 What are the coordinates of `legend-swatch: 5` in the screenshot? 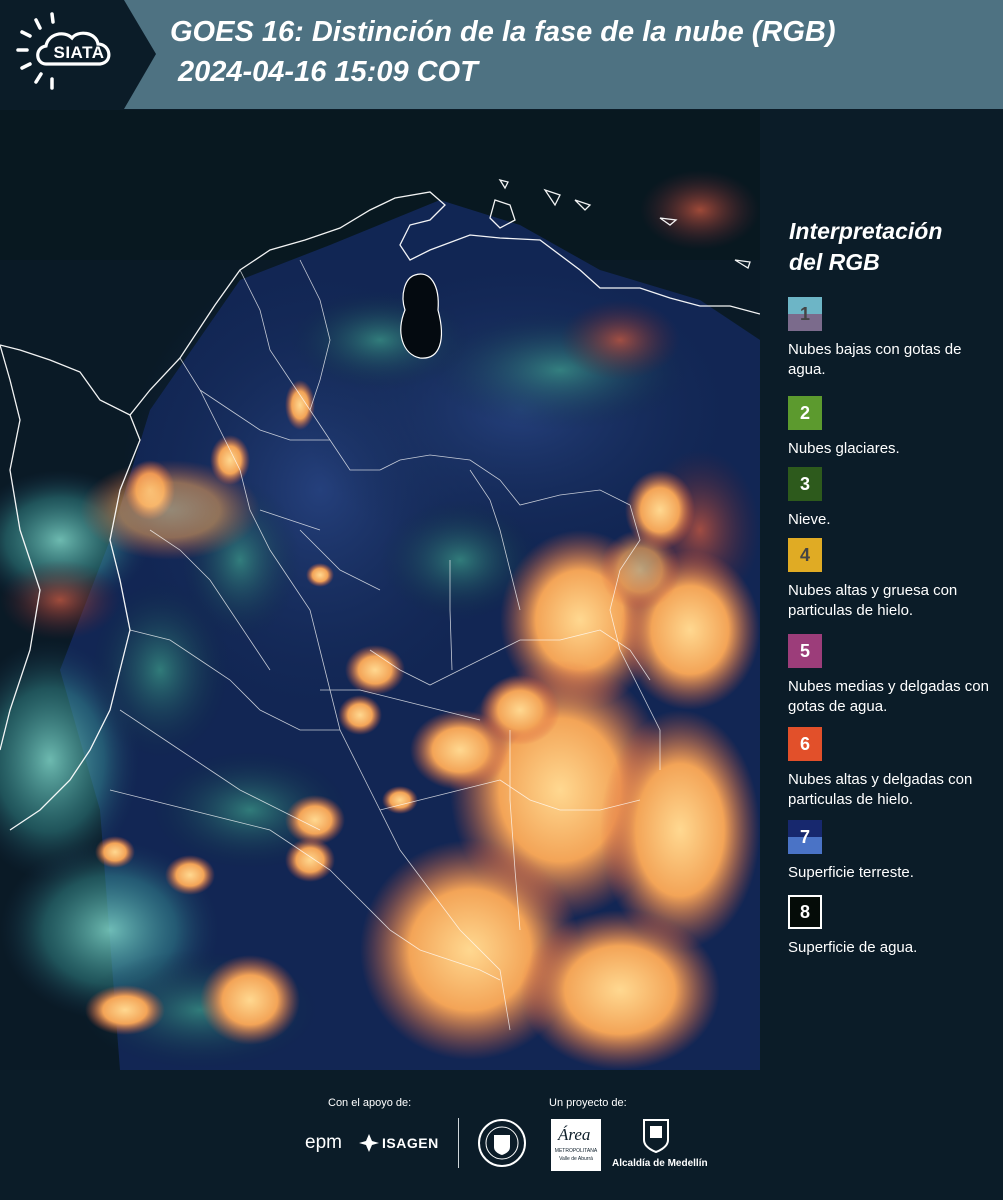 It's located at (805, 651).